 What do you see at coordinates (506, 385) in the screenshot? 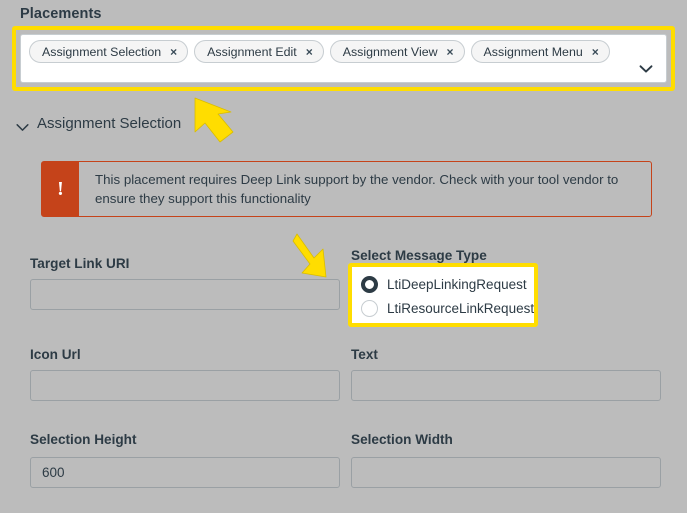
I see `text-input` at bounding box center [506, 385].